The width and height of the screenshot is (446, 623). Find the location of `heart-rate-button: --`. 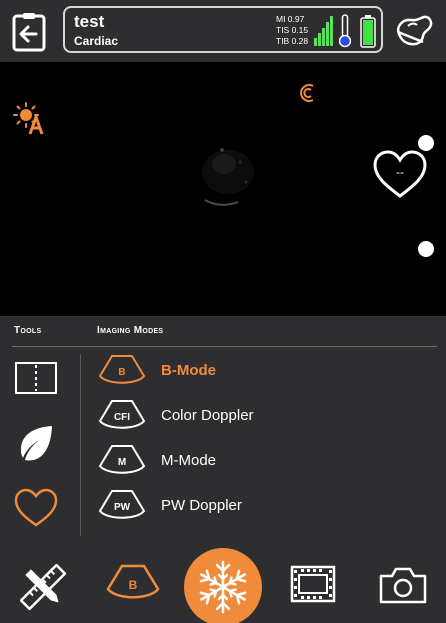

heart-rate-button: -- is located at coordinates (400, 175).